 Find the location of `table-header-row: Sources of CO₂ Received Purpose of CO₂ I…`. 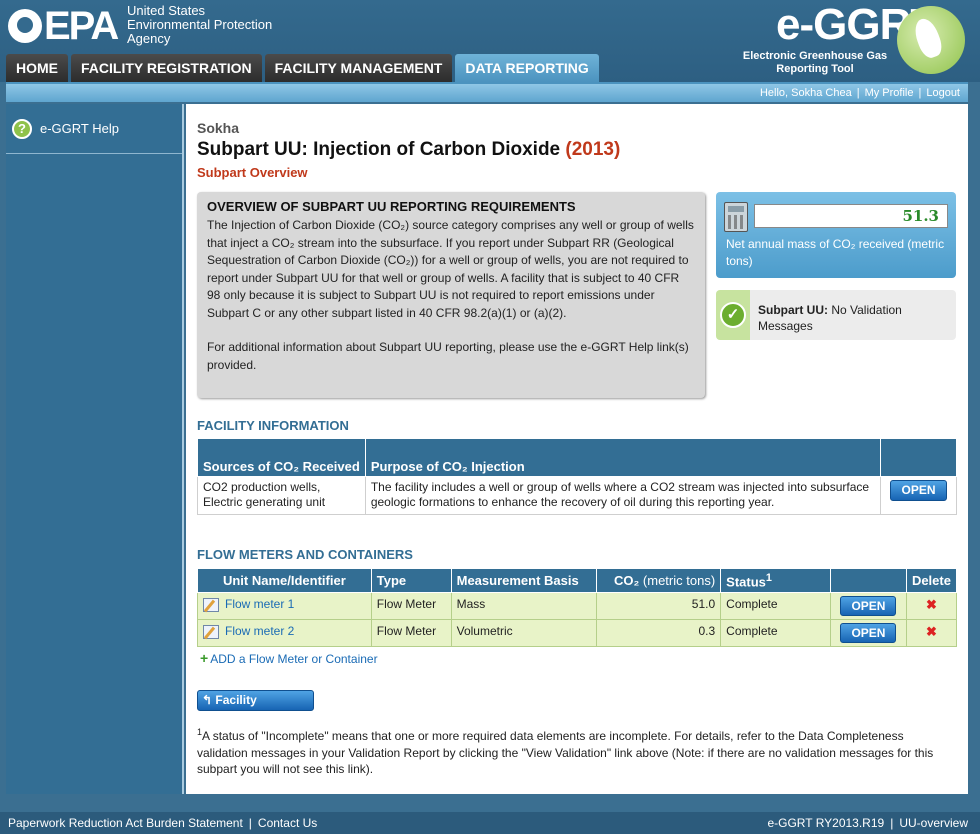

table-header-row: Sources of CO₂ Received Purpose of CO₂ I… is located at coordinates (577, 457).